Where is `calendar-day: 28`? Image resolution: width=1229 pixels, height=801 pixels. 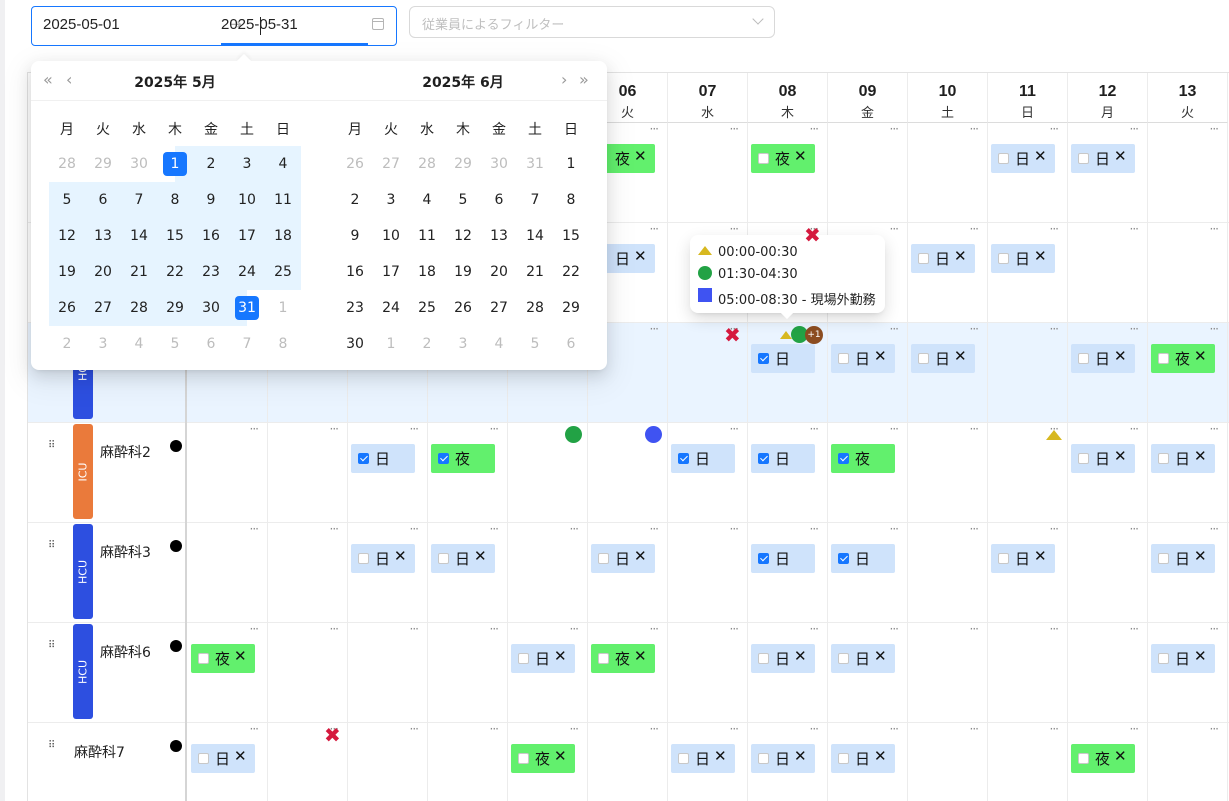 calendar-day: 28 is located at coordinates (535, 308).